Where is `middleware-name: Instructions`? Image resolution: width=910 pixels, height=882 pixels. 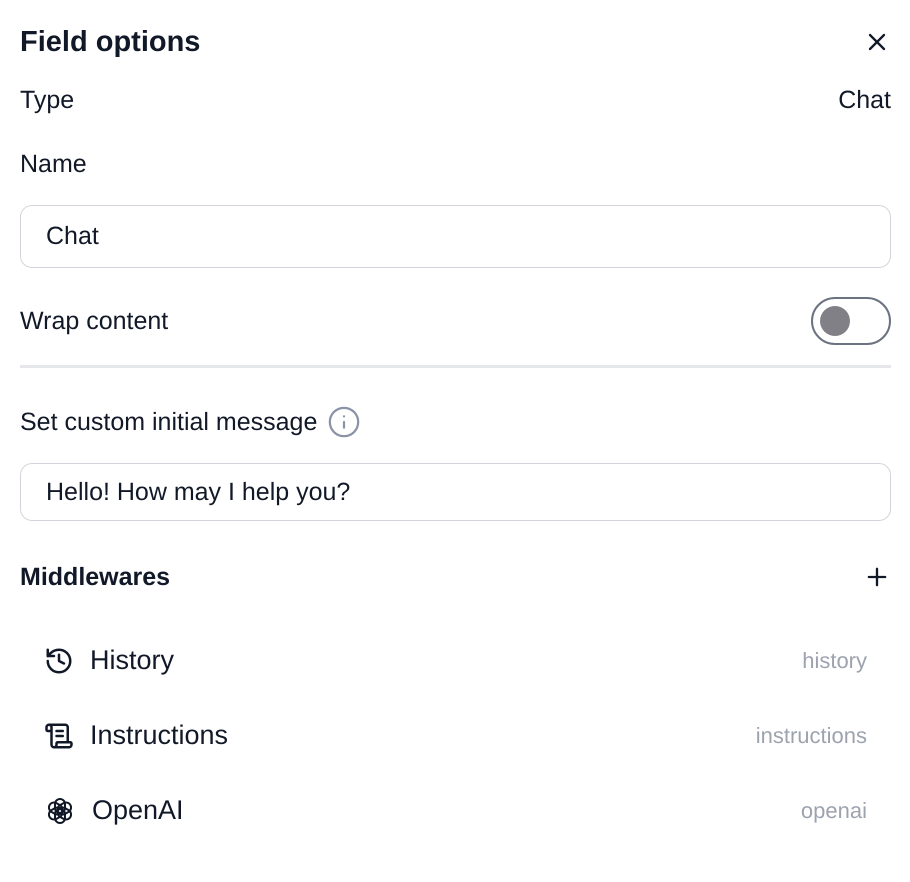 middleware-name: Instructions is located at coordinates (423, 735).